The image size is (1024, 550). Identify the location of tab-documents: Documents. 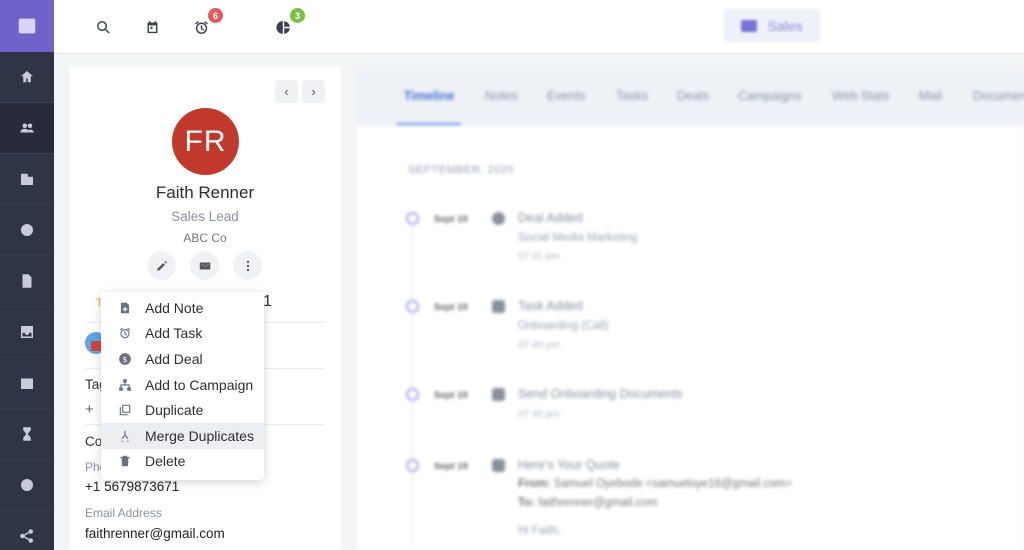
(998, 96).